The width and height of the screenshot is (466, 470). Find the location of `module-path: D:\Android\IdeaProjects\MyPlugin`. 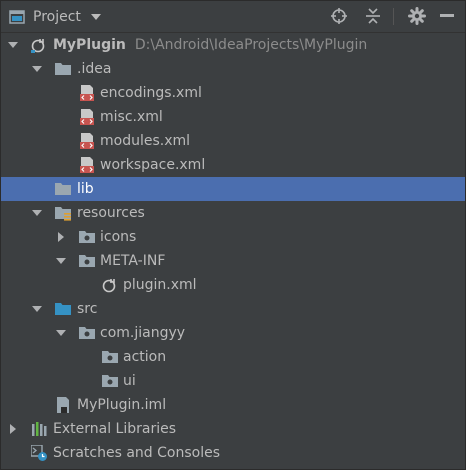

module-path: D:\Android\IdeaProjects\MyPlugin is located at coordinates (251, 45).